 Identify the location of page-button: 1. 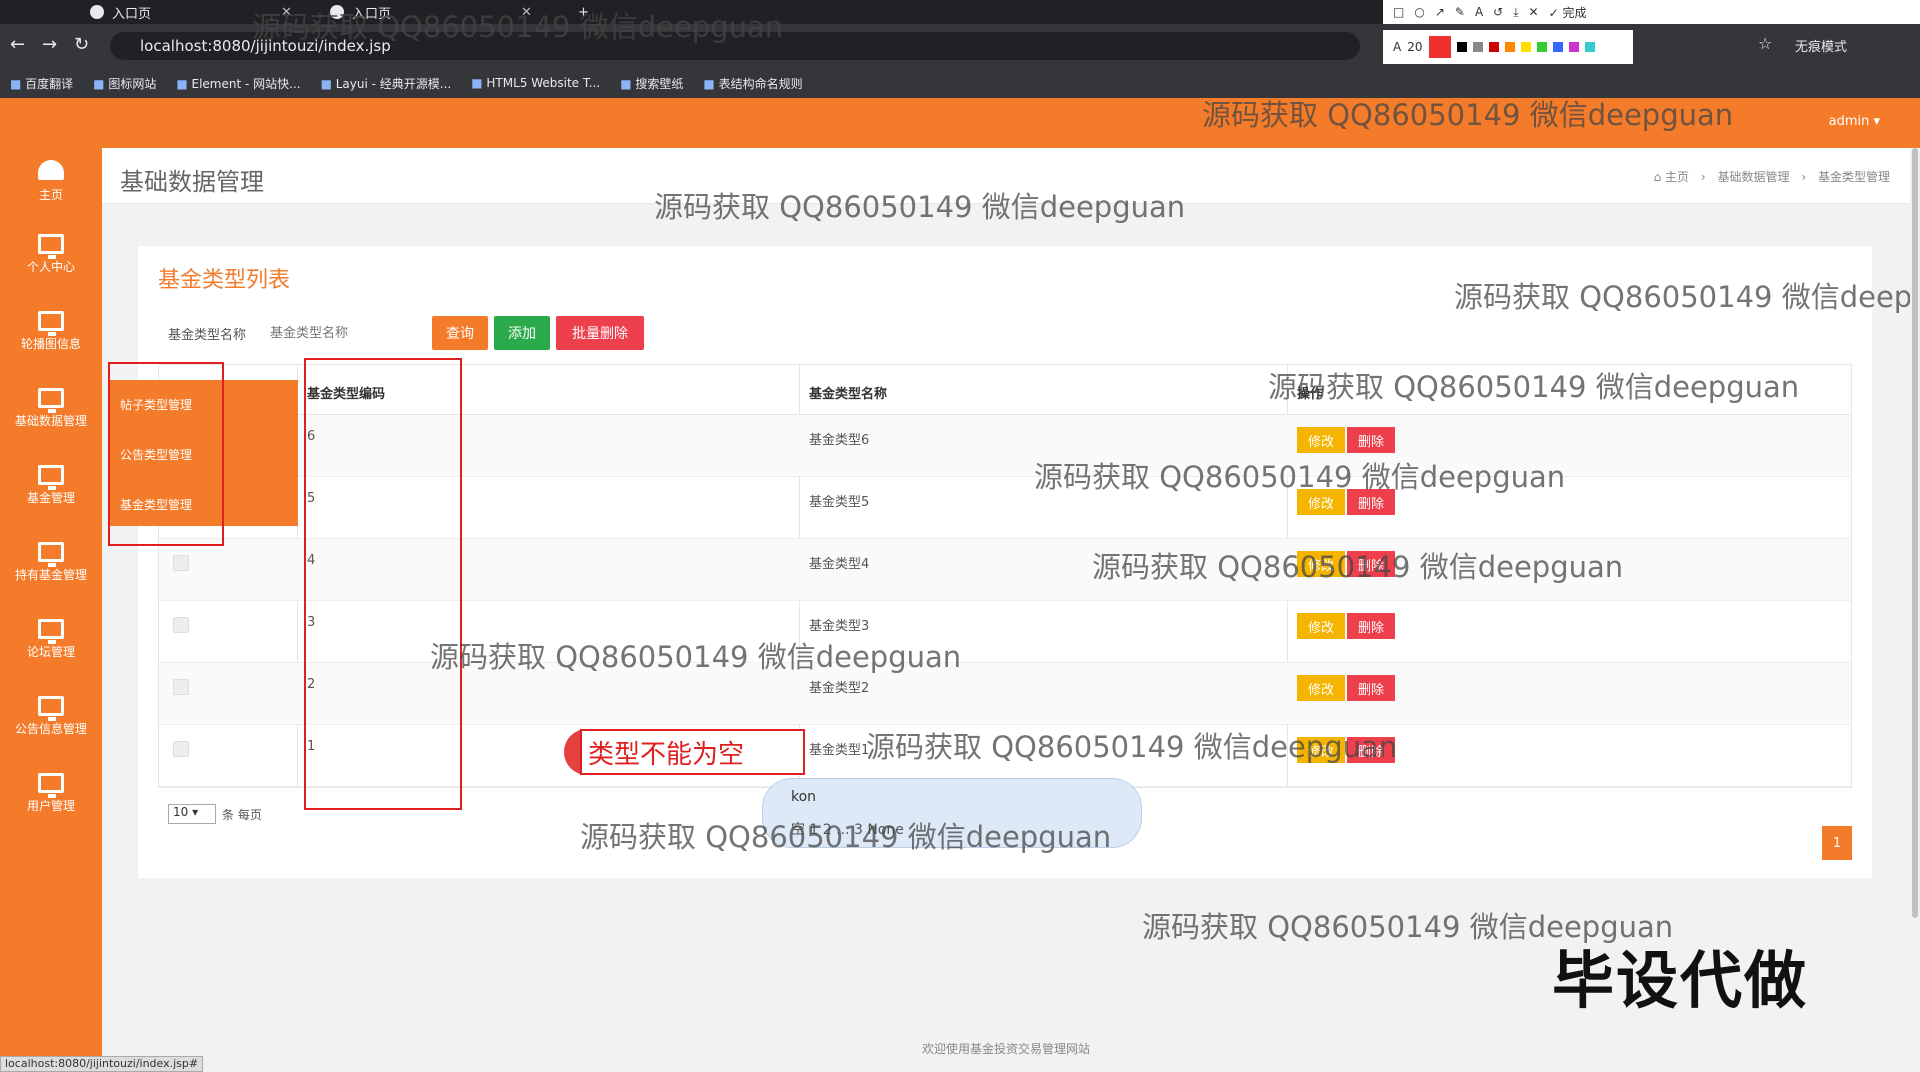
(1837, 843).